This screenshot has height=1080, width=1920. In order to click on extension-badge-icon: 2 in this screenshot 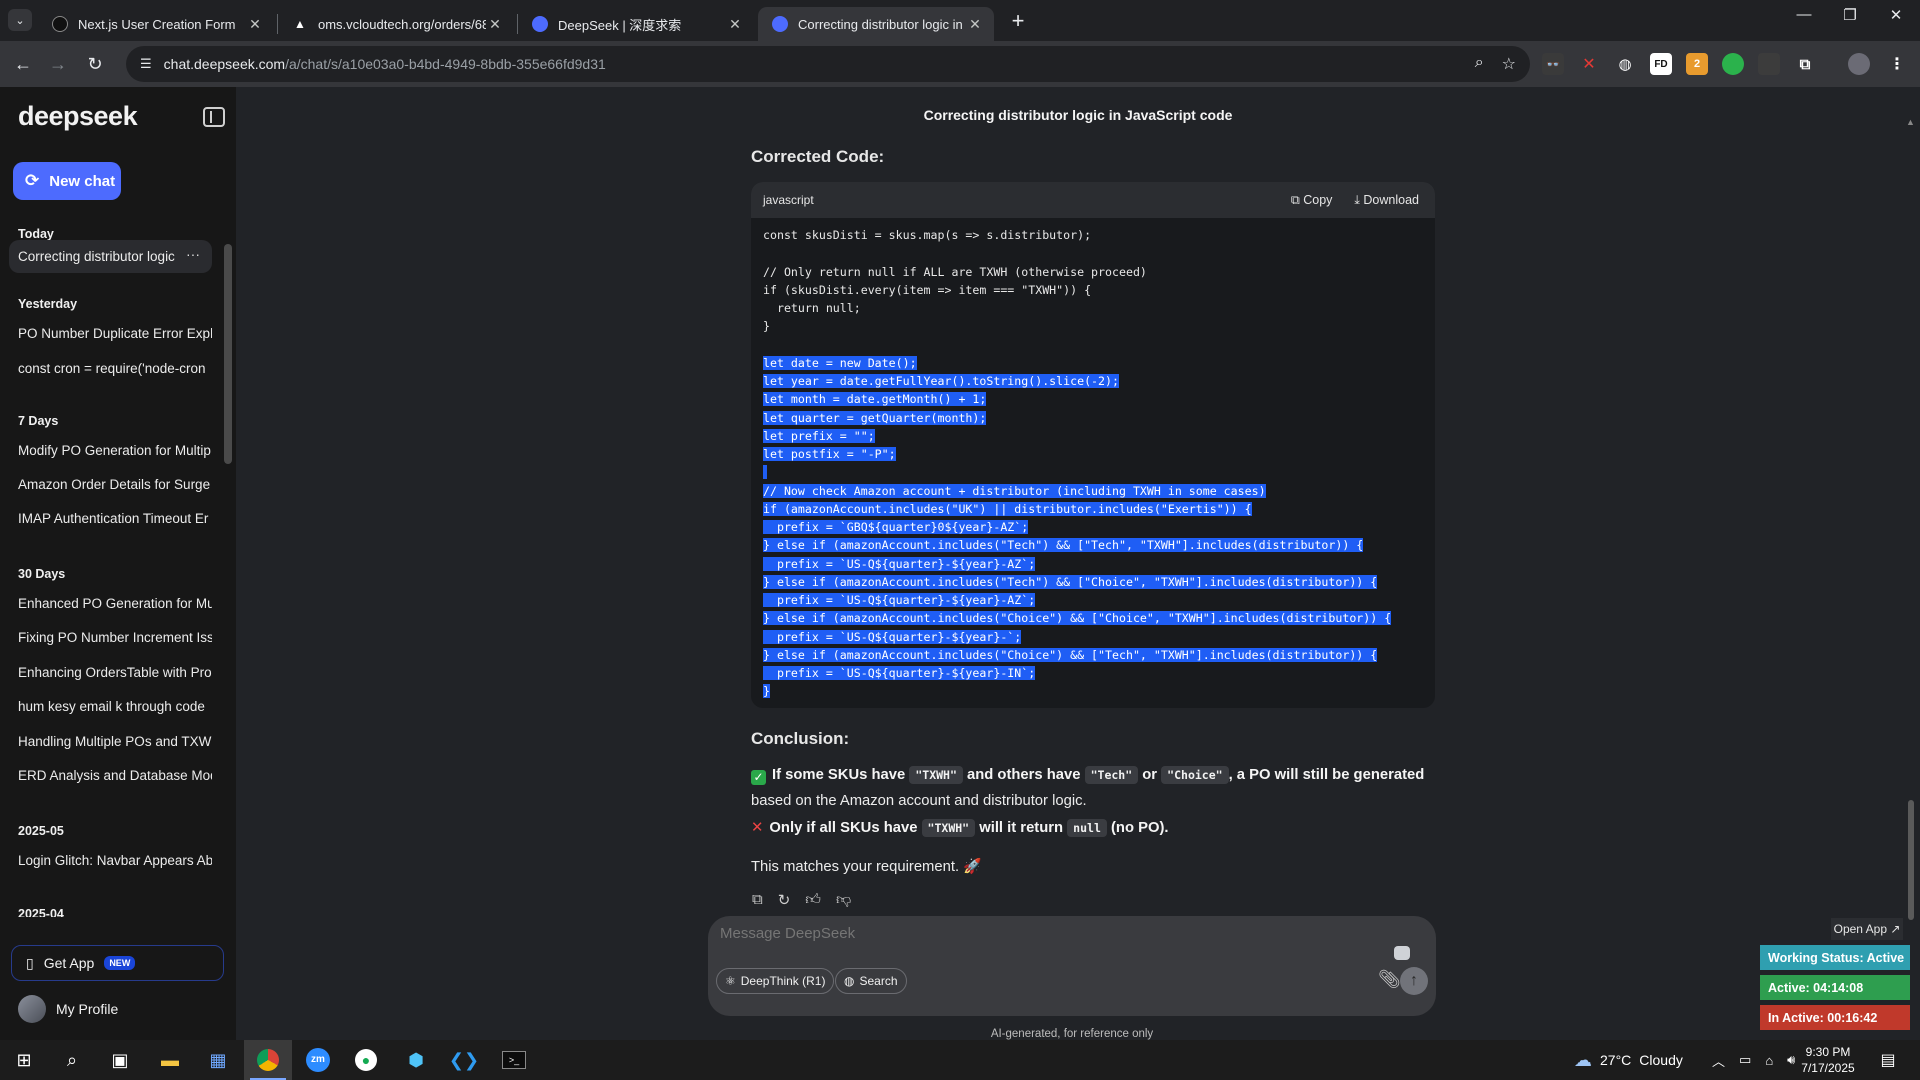, I will do `click(1697, 64)`.